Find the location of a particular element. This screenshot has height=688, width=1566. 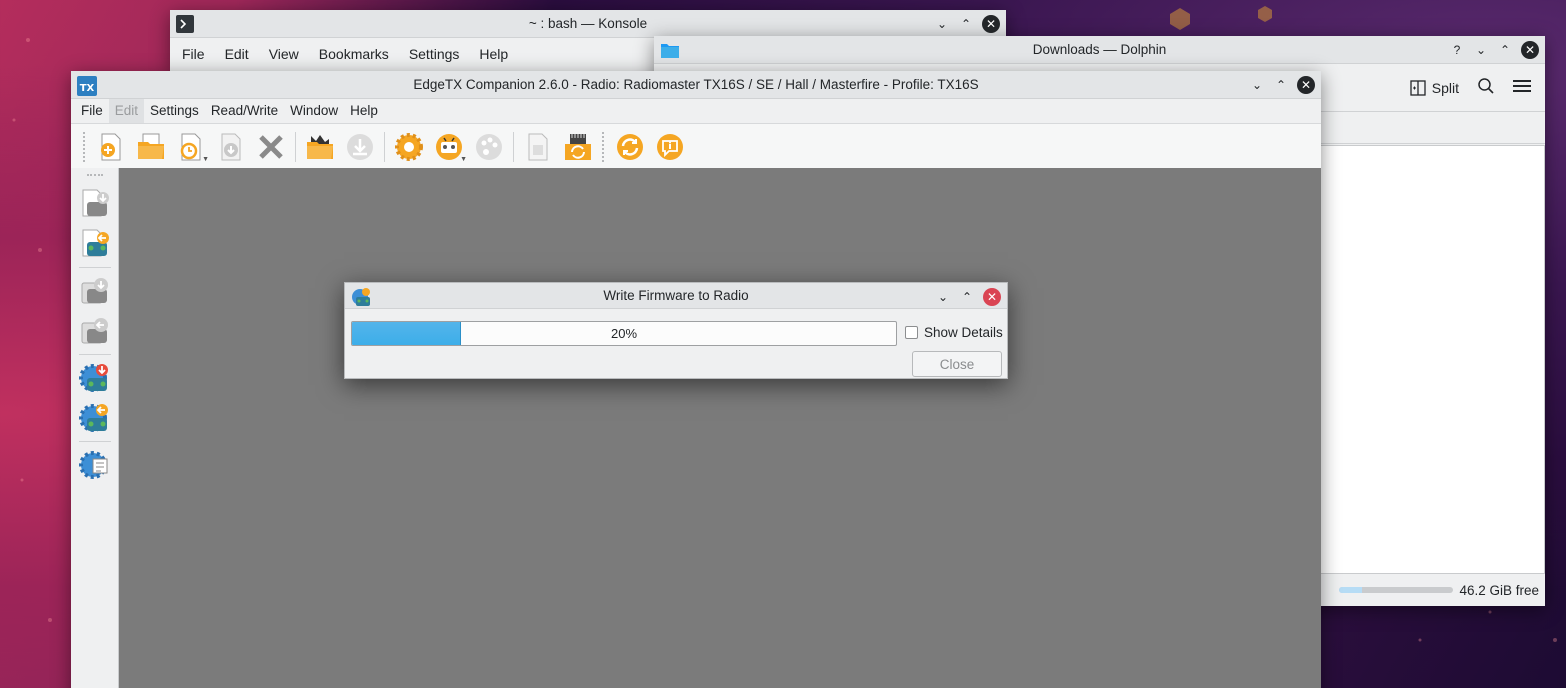

print-icon is located at coordinates (538, 147).